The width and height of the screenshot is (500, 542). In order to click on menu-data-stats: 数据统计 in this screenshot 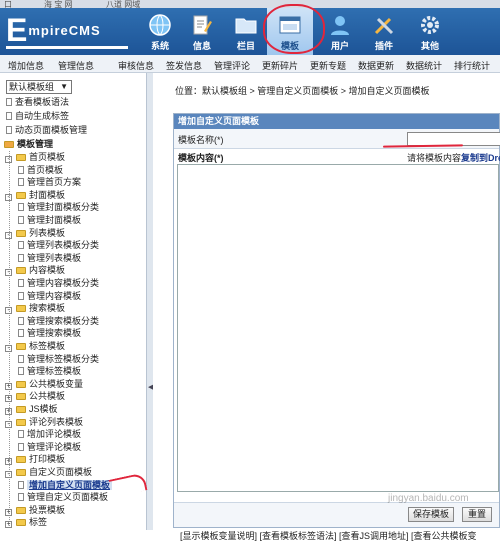, I will do `click(424, 65)`.